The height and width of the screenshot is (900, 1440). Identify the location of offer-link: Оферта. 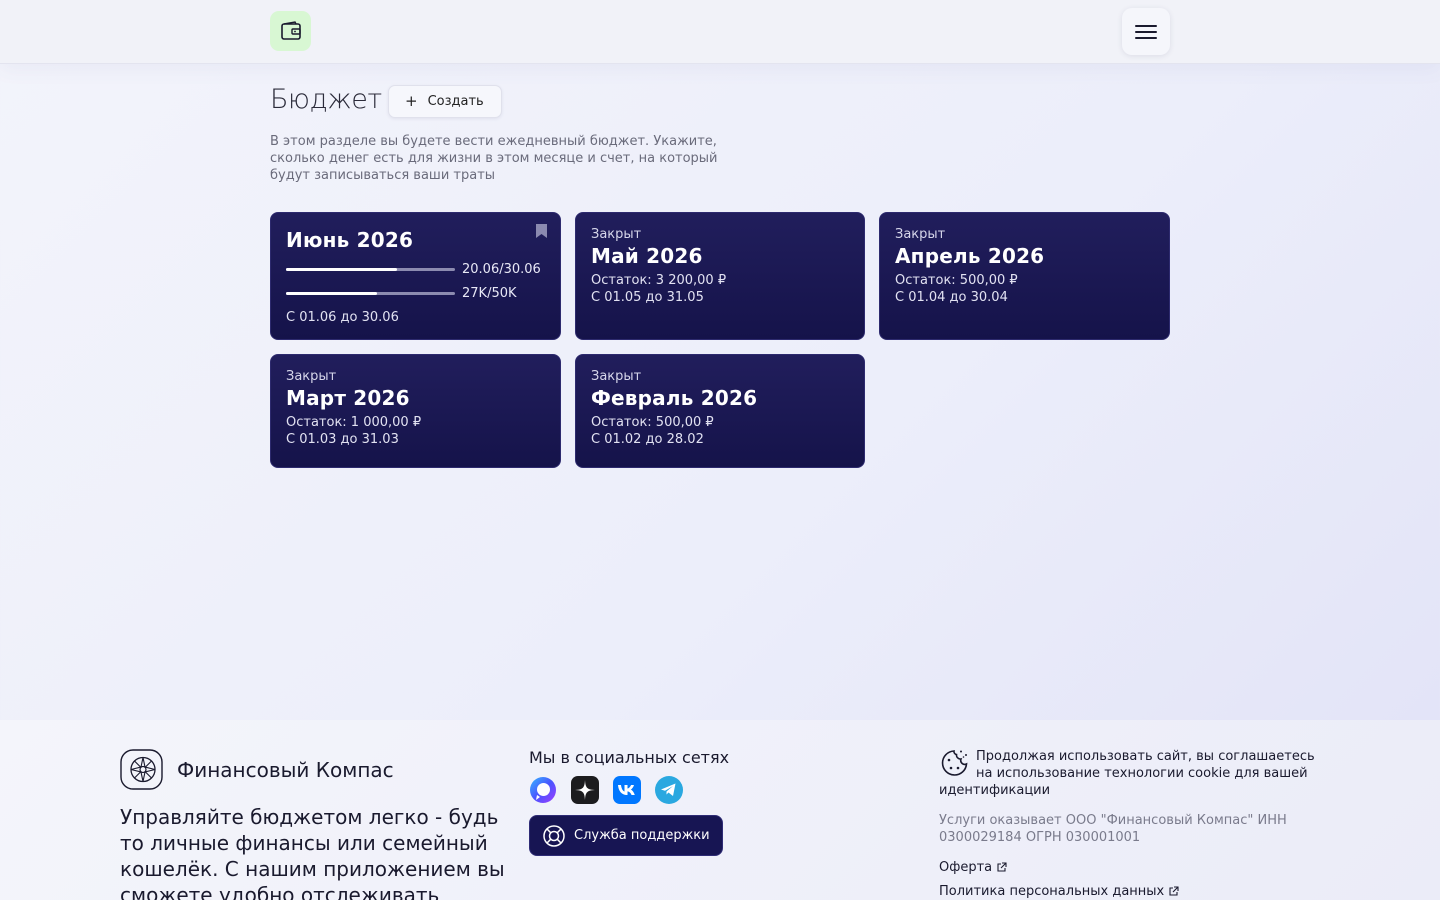
(973, 867).